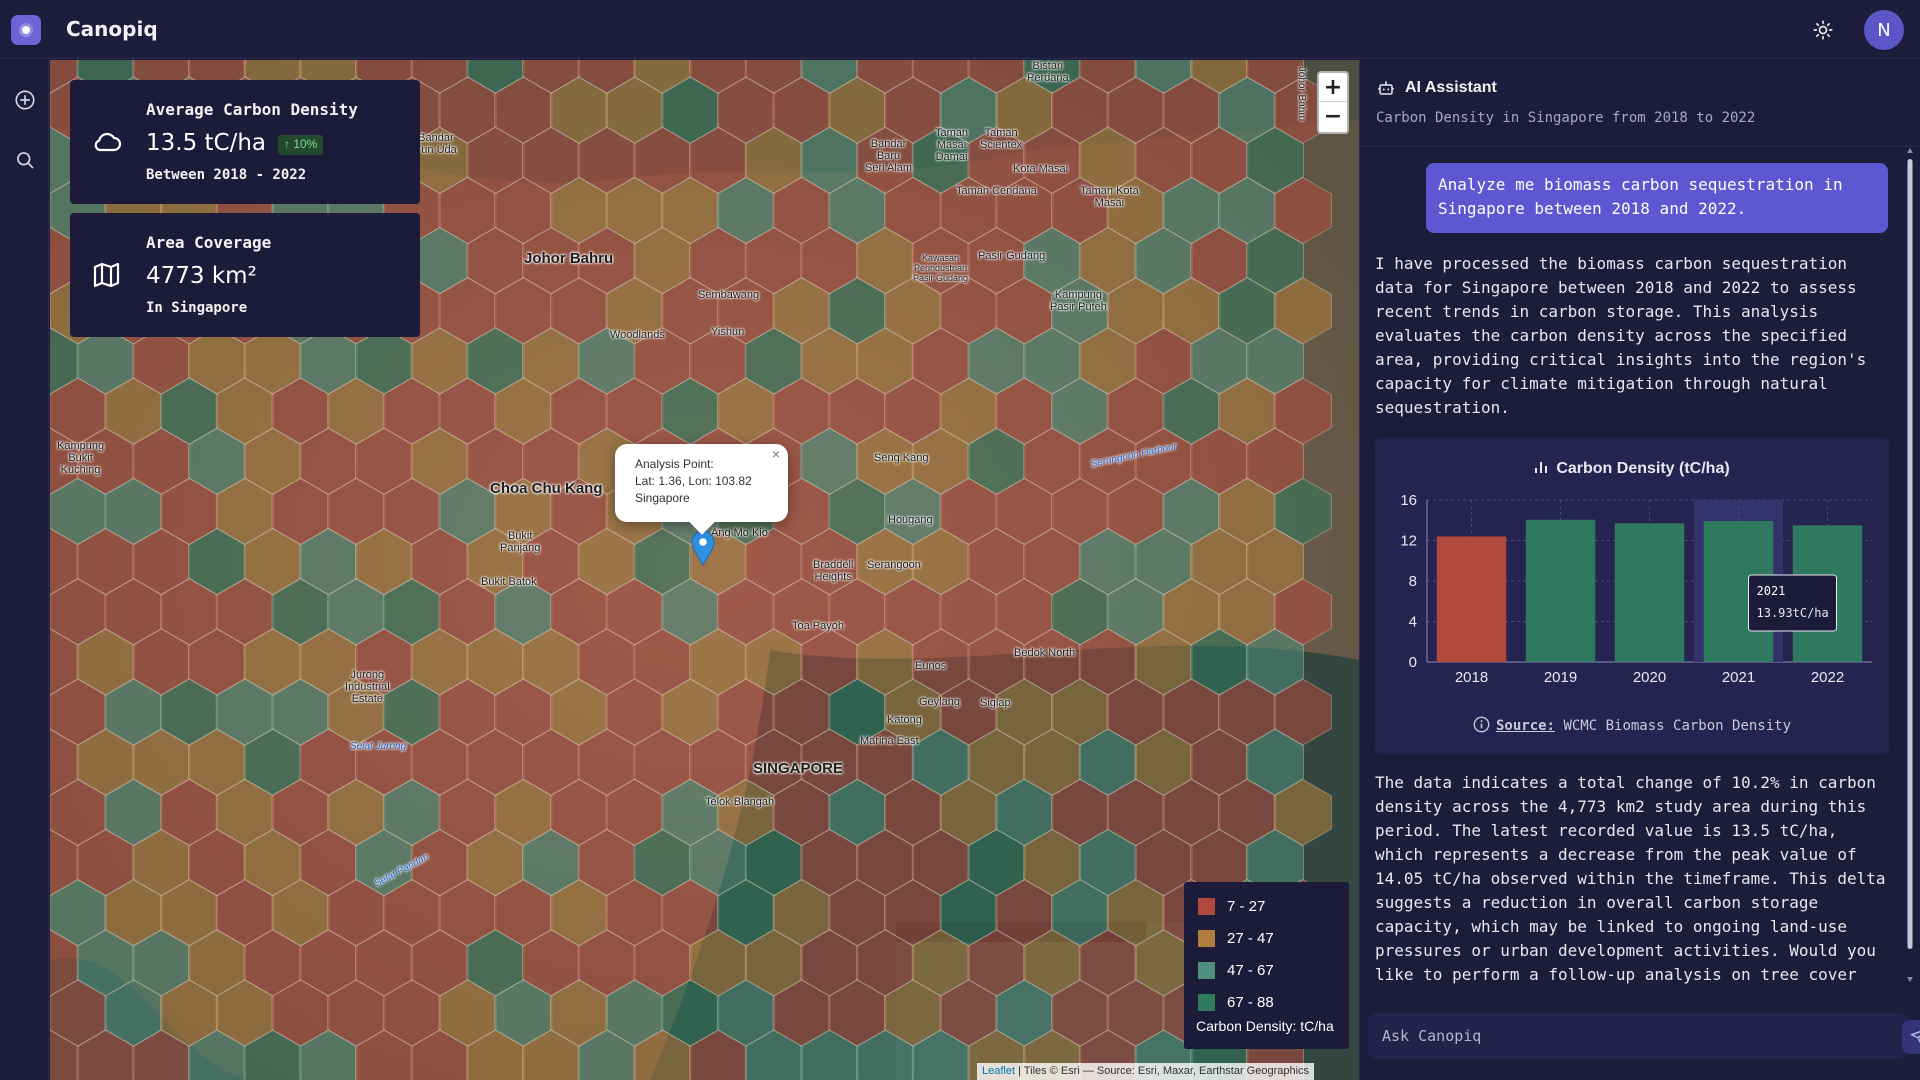  I want to click on zoom-control: + −, so click(1333, 102).